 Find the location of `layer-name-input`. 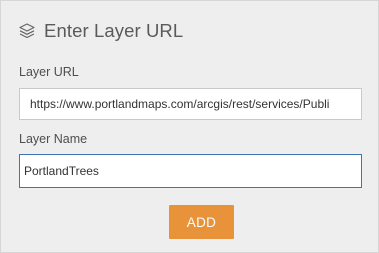

layer-name-input is located at coordinates (190, 171).